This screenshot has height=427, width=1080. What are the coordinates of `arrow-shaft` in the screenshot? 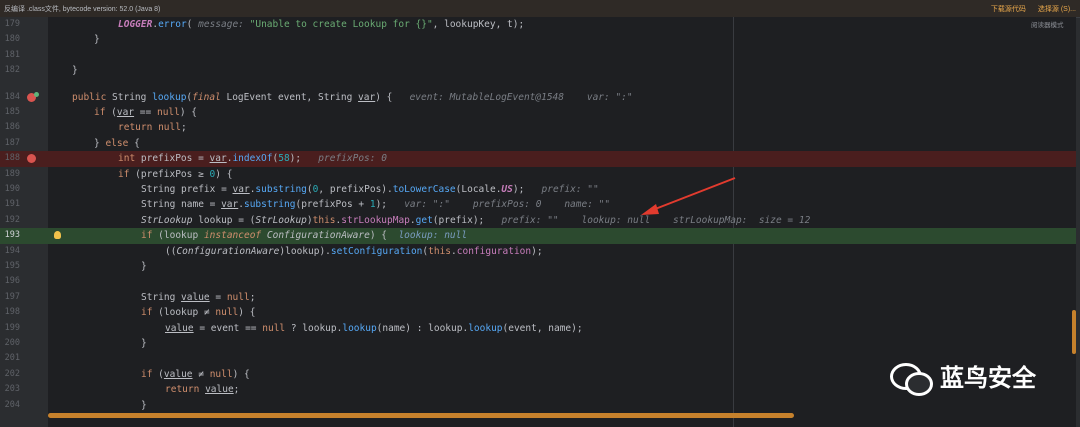 It's located at (692, 194).